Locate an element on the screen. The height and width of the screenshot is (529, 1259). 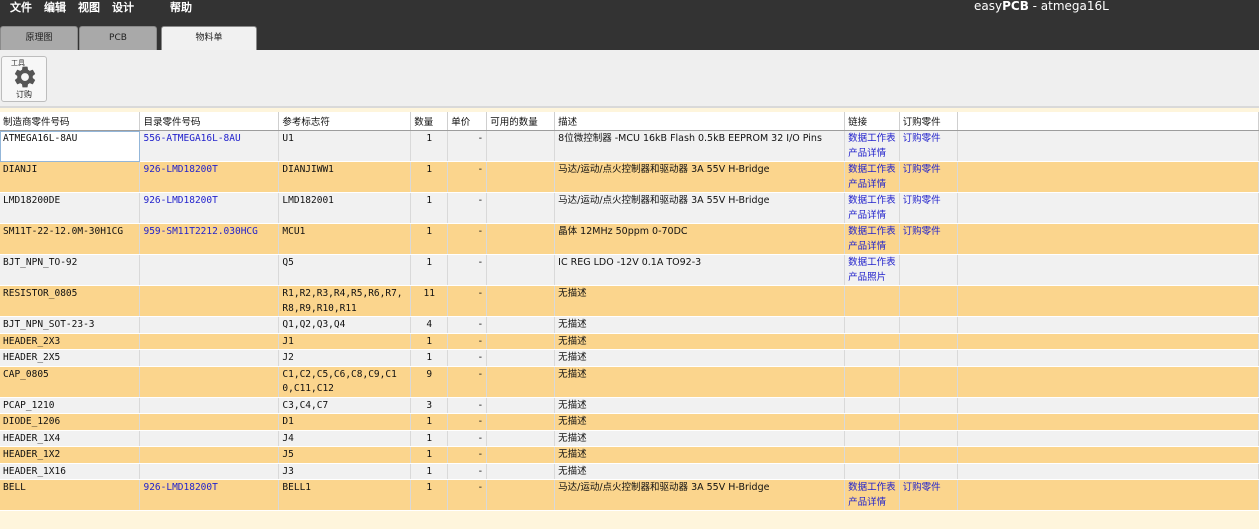
table-row: PCAP_1210 C3,C4,C7 3- 无描述 is located at coordinates (629, 405).